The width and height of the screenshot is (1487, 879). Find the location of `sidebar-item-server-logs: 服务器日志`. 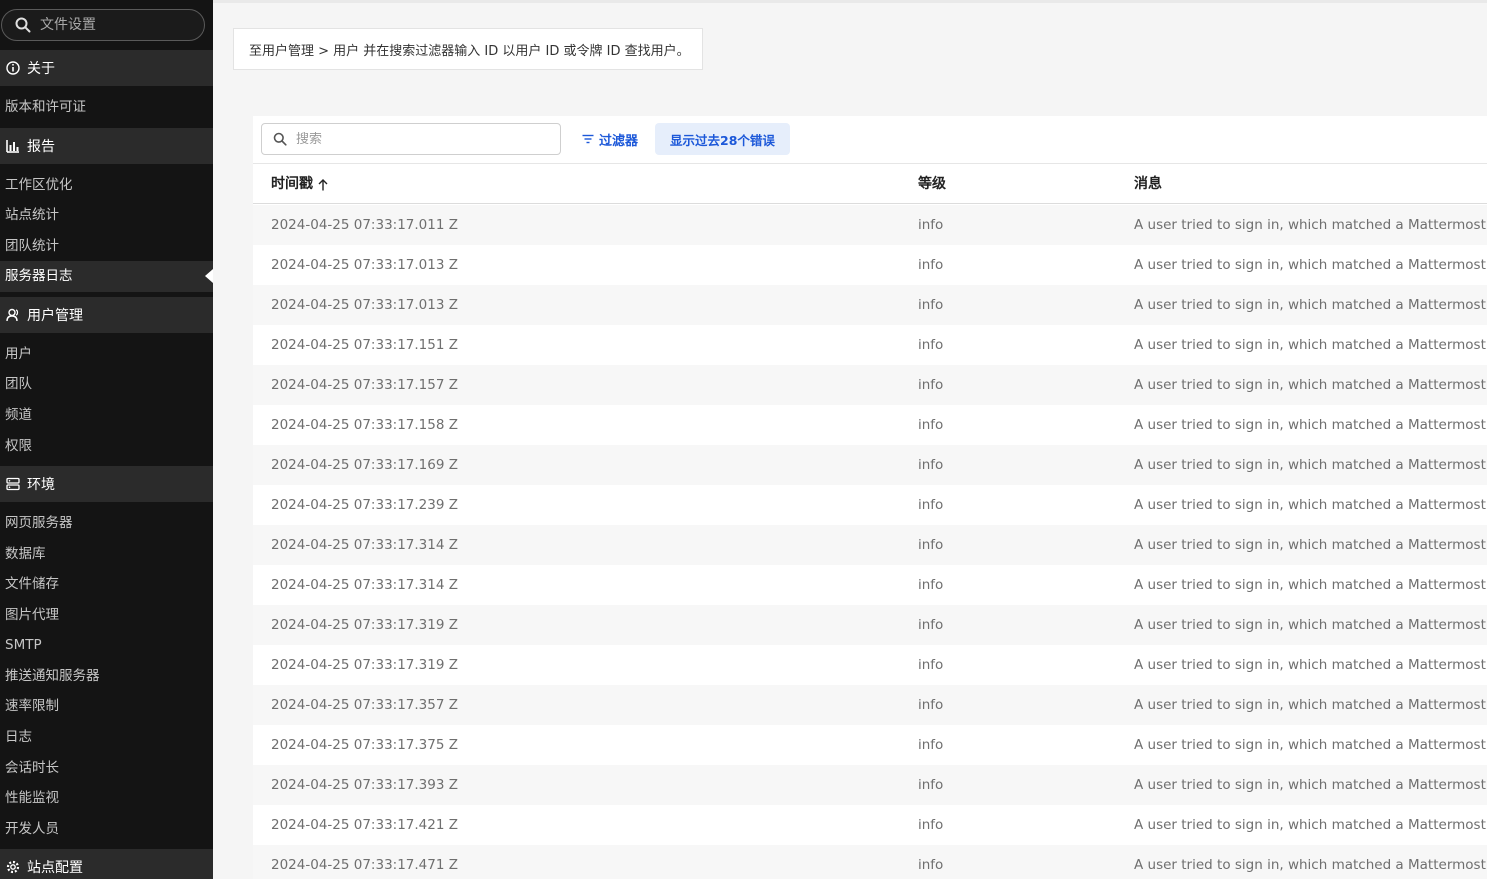

sidebar-item-server-logs: 服务器日志 is located at coordinates (106, 276).